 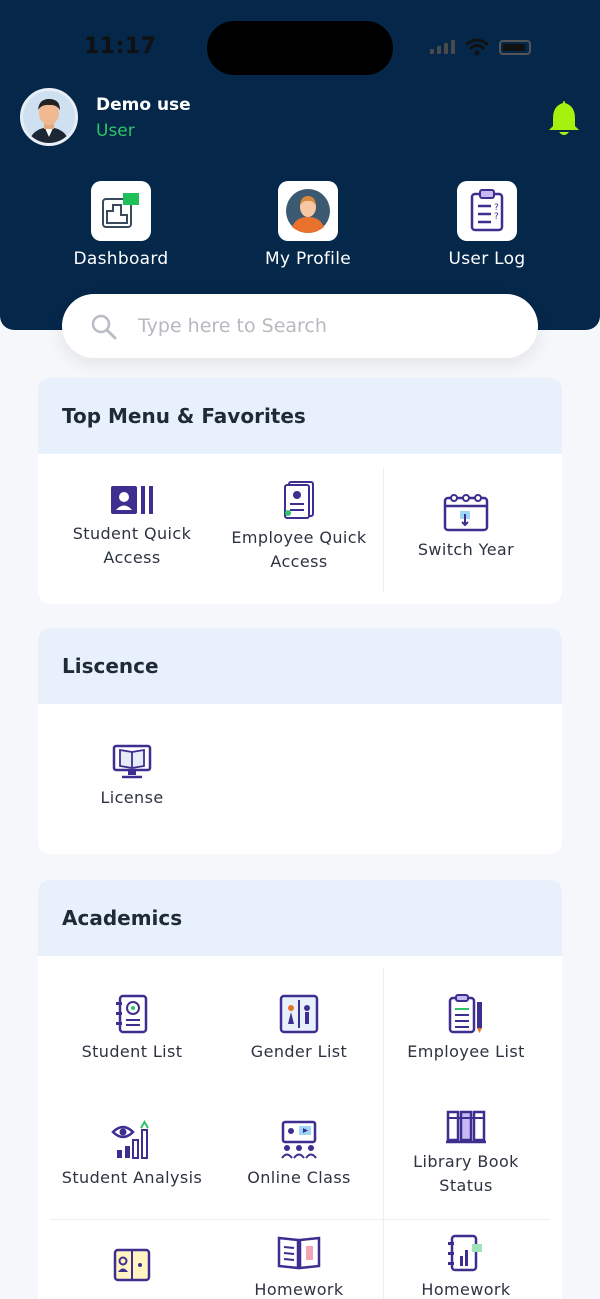 What do you see at coordinates (466, 1173) in the screenshot?
I see `item-label: Library Book Status` at bounding box center [466, 1173].